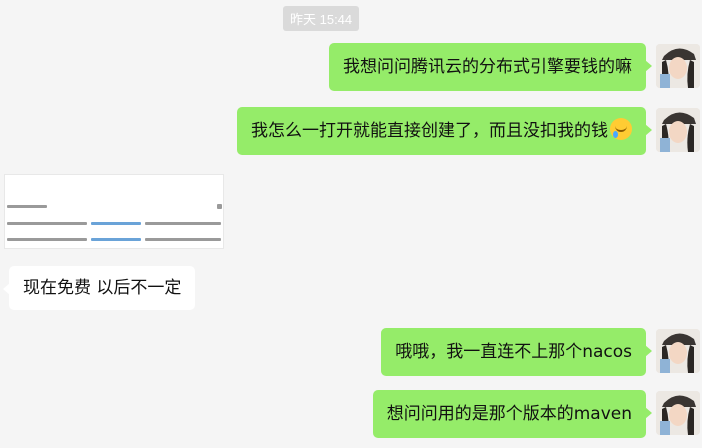  Describe the element at coordinates (621, 129) in the screenshot. I see `crying-laughing-emoji-icon` at that location.